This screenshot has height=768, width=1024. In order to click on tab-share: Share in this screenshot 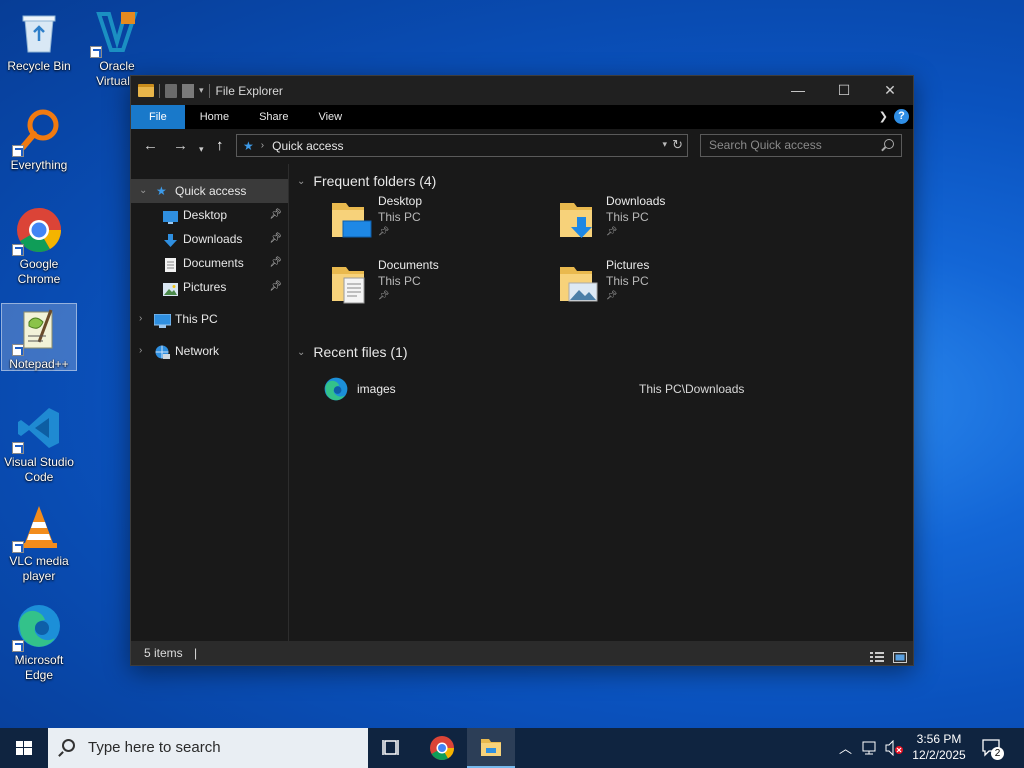, I will do `click(273, 117)`.